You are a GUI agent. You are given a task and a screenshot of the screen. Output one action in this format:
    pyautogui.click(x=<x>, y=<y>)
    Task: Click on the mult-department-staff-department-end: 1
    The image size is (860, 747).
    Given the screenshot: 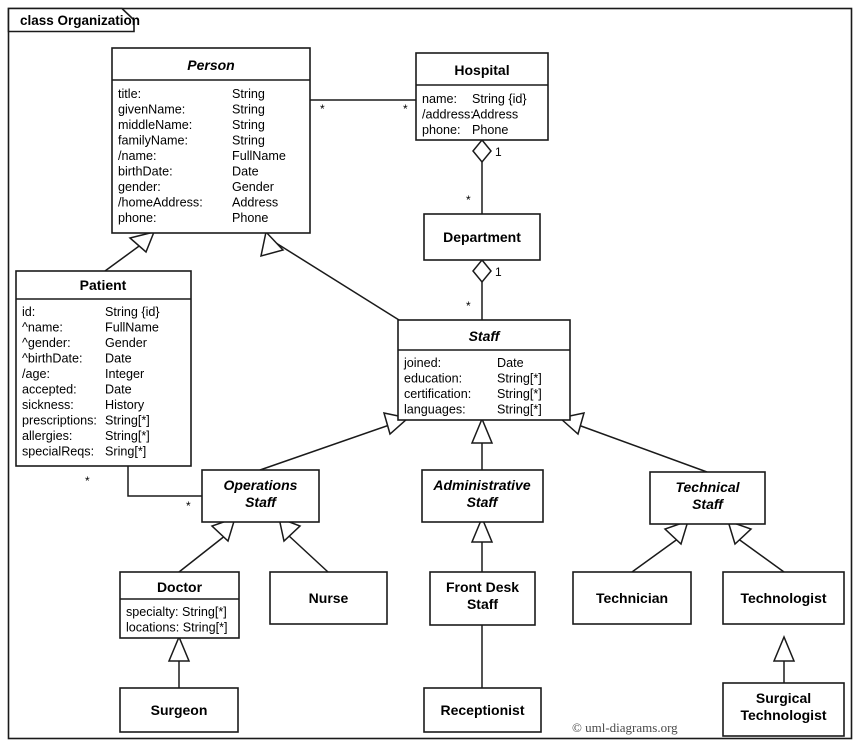 What is the action you would take?
    pyautogui.click(x=498, y=272)
    